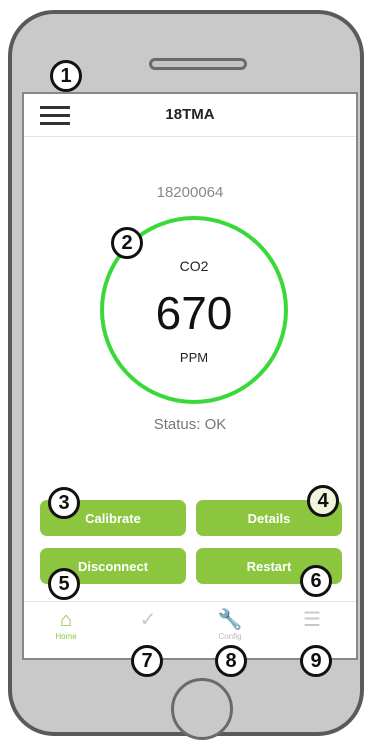  I want to click on gauge-gas-label: CO2, so click(194, 266).